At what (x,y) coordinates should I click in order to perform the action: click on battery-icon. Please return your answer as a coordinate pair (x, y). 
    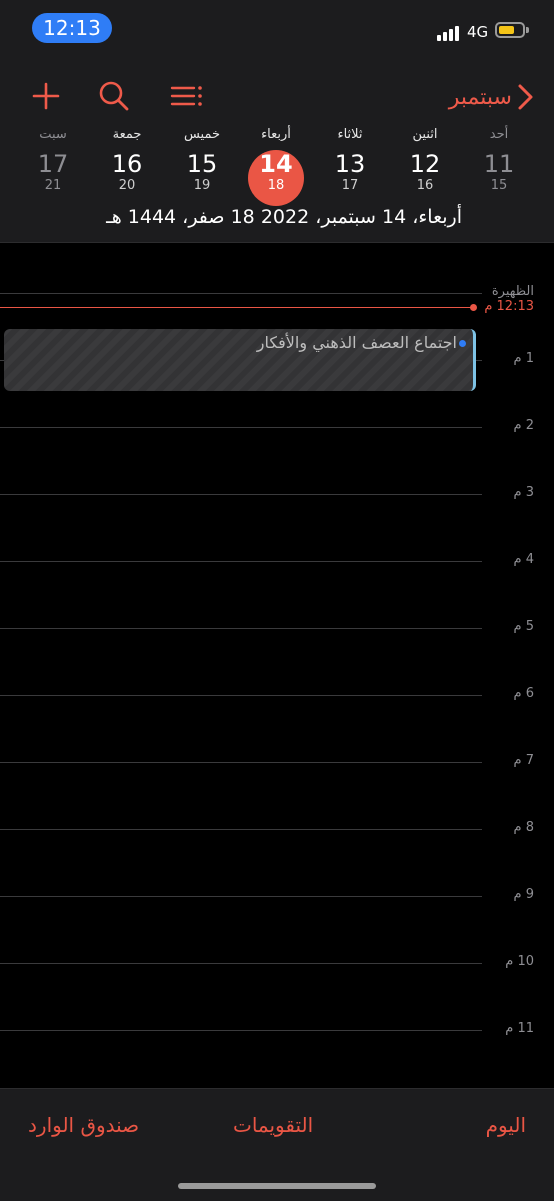
    Looking at the image, I should click on (510, 30).